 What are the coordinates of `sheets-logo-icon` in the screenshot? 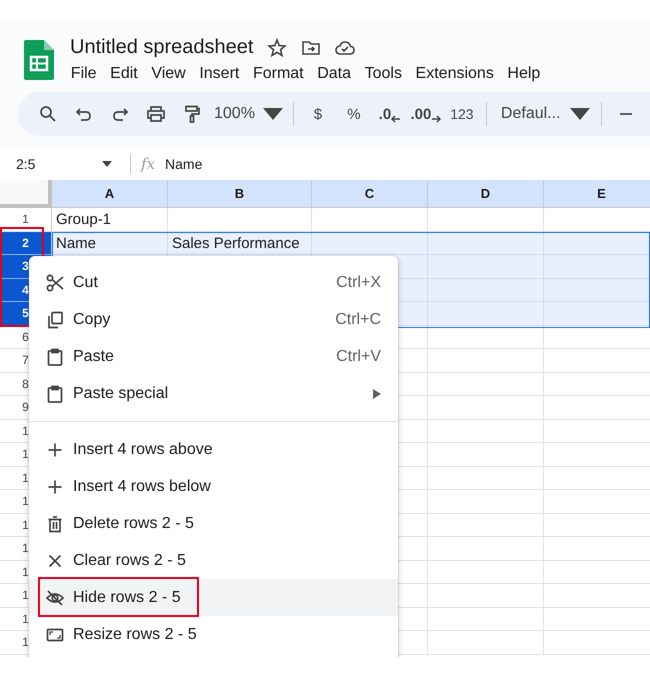 It's located at (39, 60).